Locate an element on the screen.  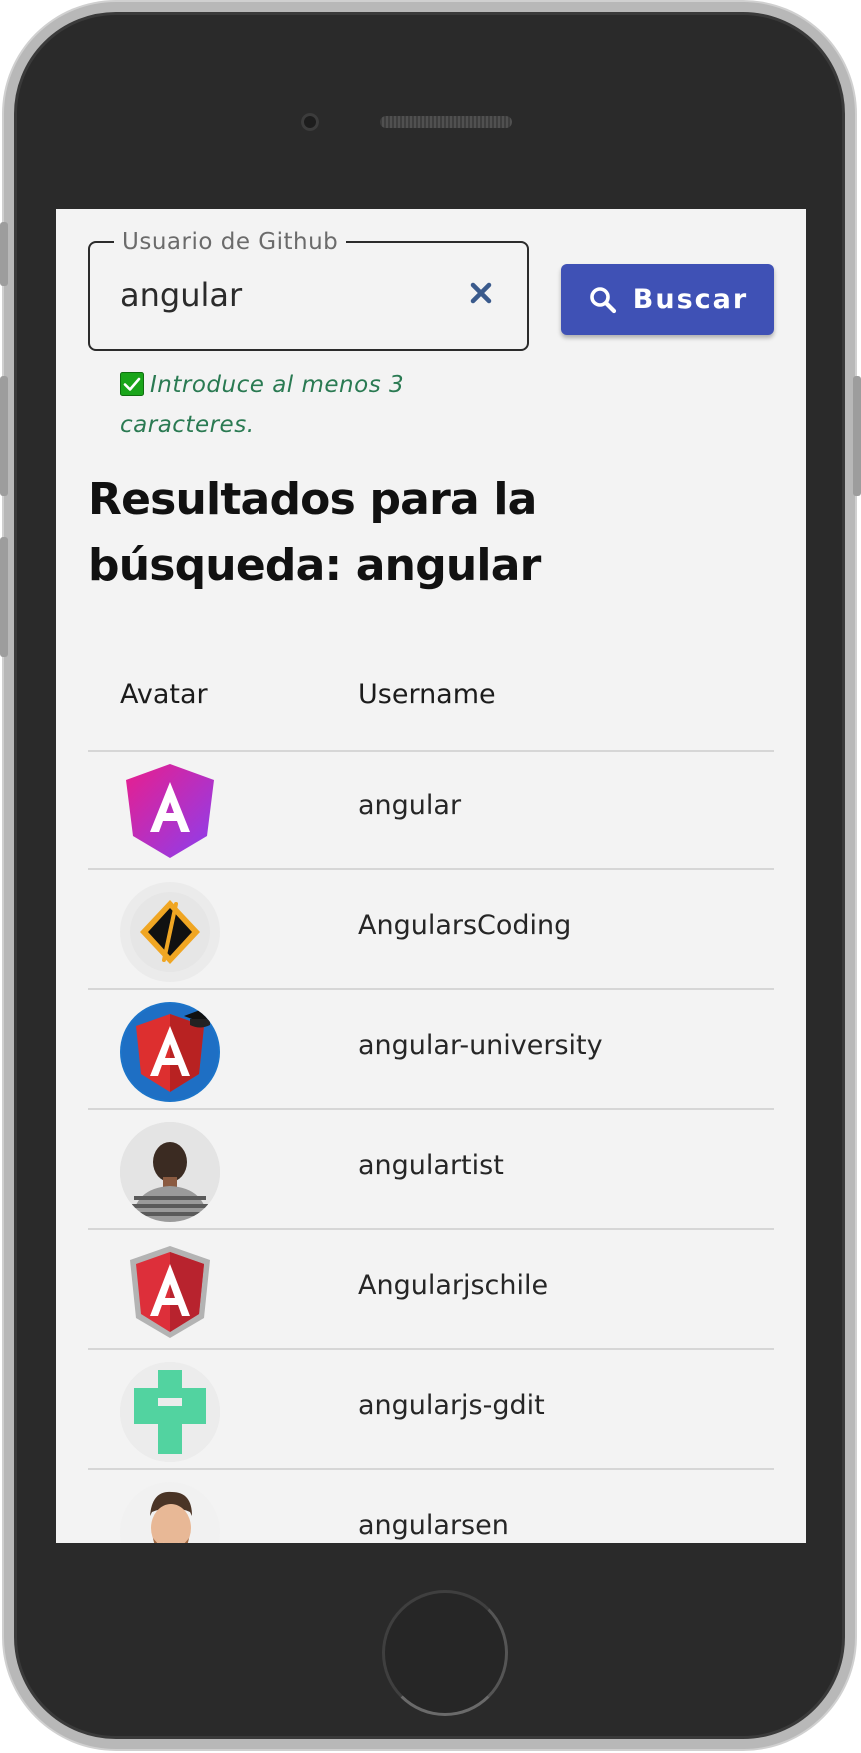
mute-switch is located at coordinates (4, 254).